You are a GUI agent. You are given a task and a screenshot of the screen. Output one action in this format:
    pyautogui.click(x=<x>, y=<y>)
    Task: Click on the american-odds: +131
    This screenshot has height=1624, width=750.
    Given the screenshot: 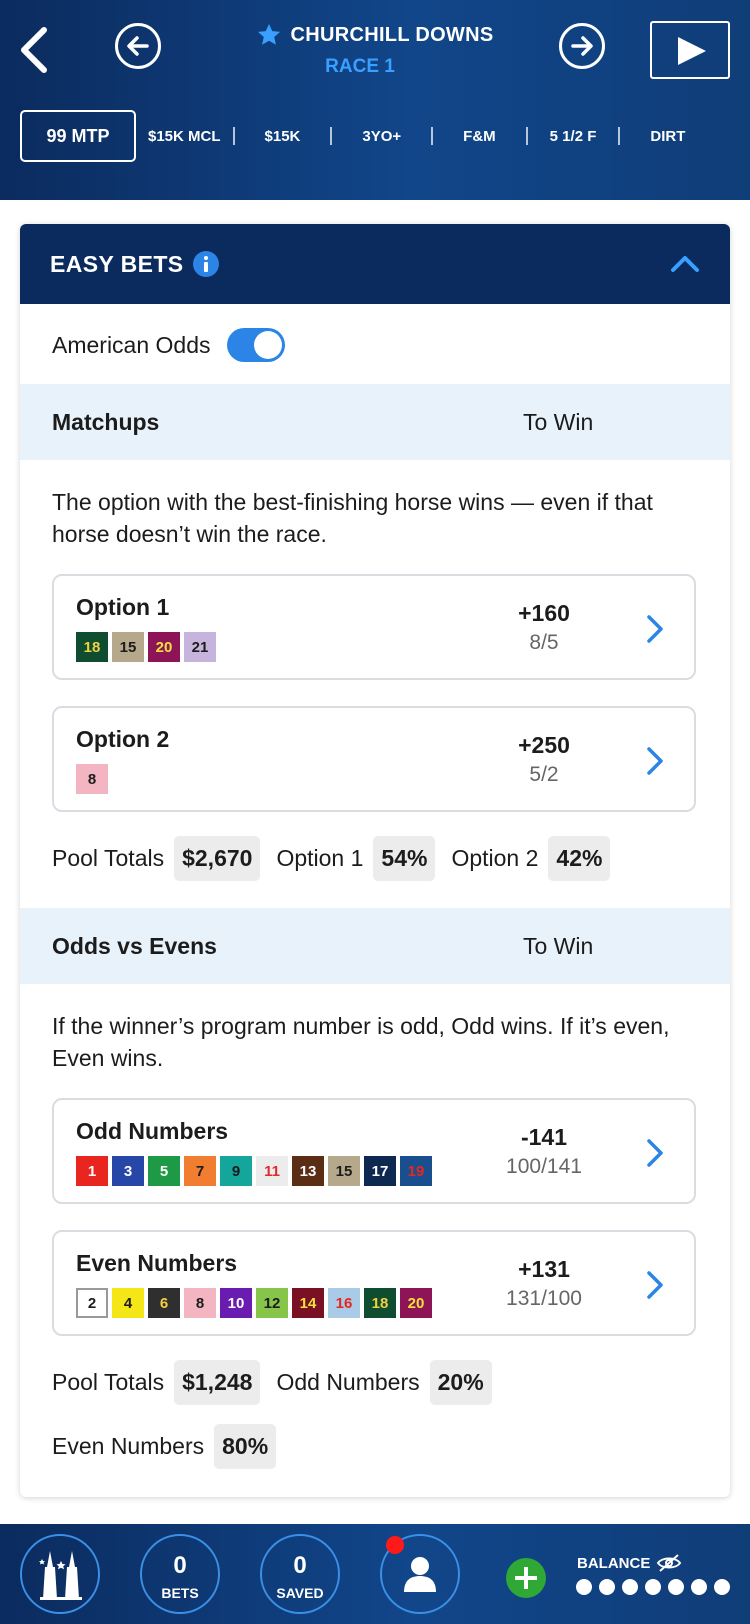 What is the action you would take?
    pyautogui.click(x=544, y=1269)
    